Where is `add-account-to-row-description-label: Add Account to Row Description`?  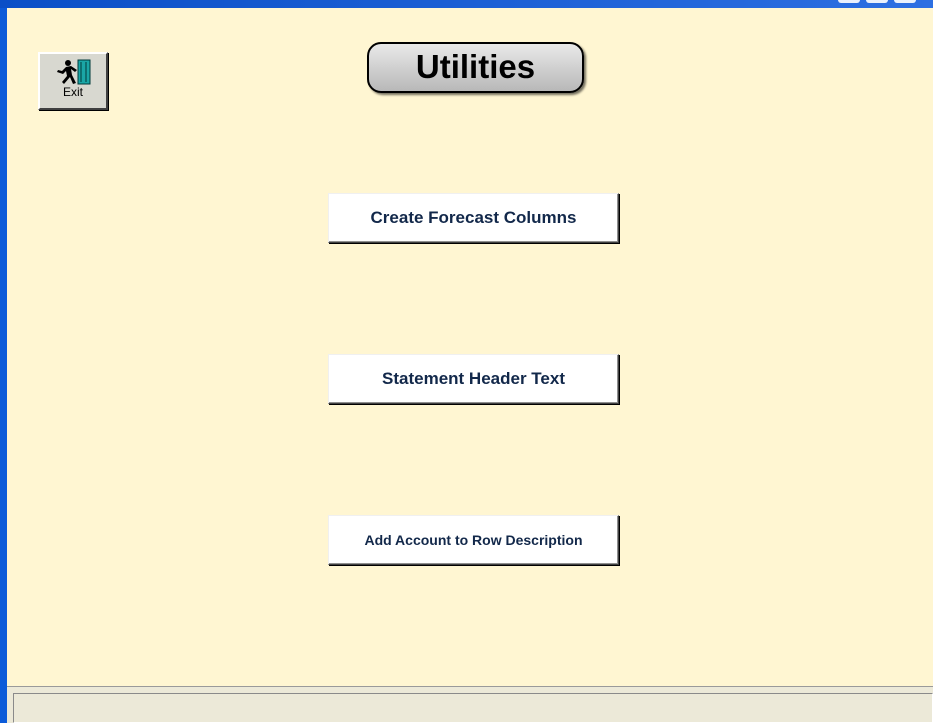 add-account-to-row-description-label: Add Account to Row Description is located at coordinates (473, 540).